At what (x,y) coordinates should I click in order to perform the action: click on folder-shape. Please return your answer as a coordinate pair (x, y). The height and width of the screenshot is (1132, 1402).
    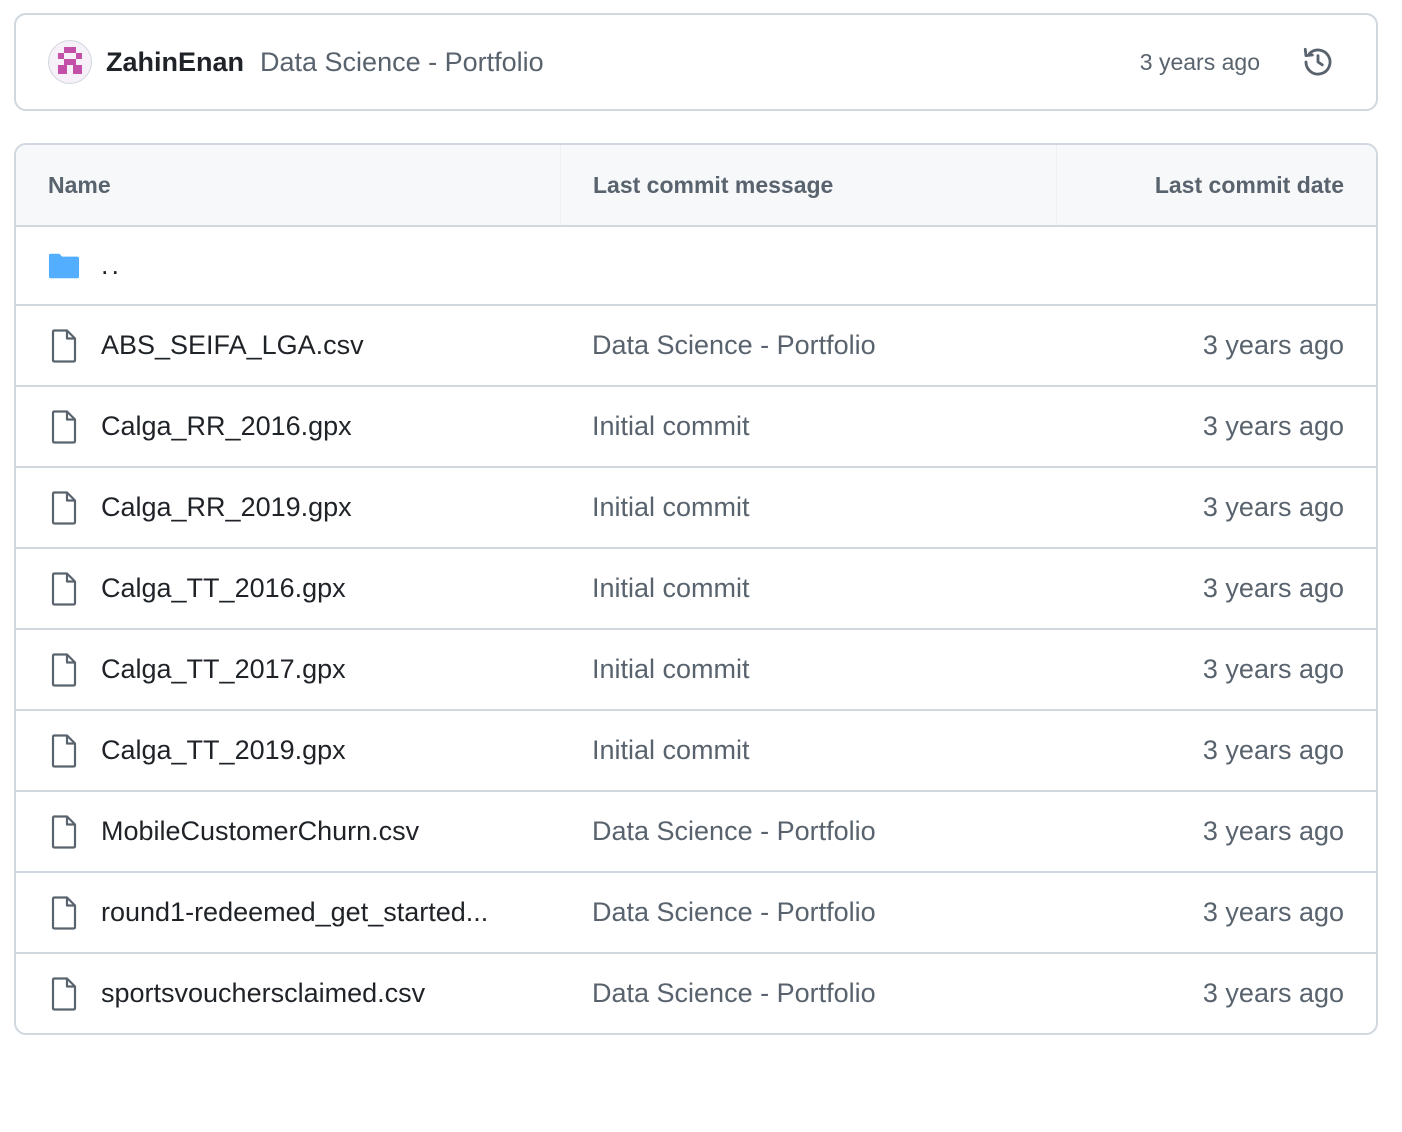
    Looking at the image, I should click on (64, 265).